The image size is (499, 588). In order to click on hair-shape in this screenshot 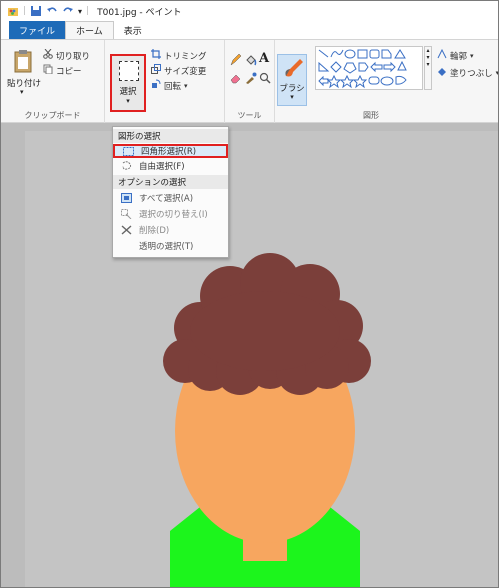, I will do `click(267, 324)`.